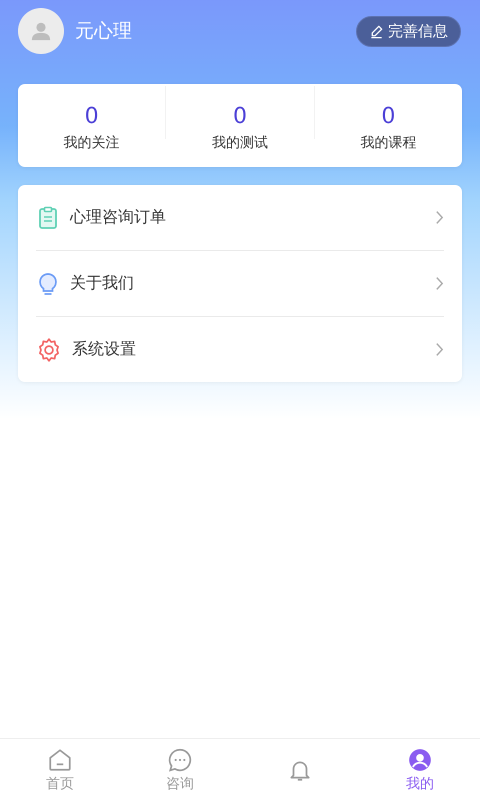  I want to click on tab: 我的, so click(420, 769).